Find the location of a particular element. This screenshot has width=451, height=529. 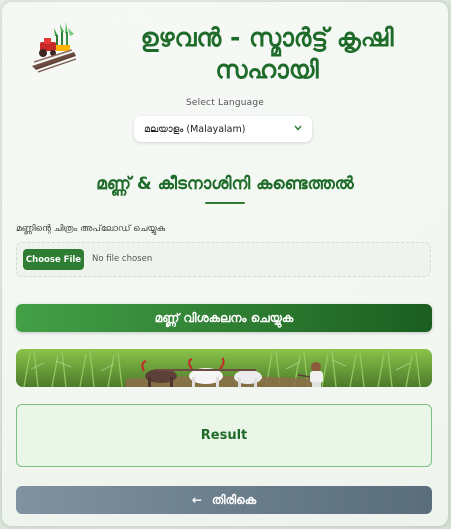

title-line-1: ഉഴവൻ - സ്മാർട്ട് കൃഷി is located at coordinates (267, 37).